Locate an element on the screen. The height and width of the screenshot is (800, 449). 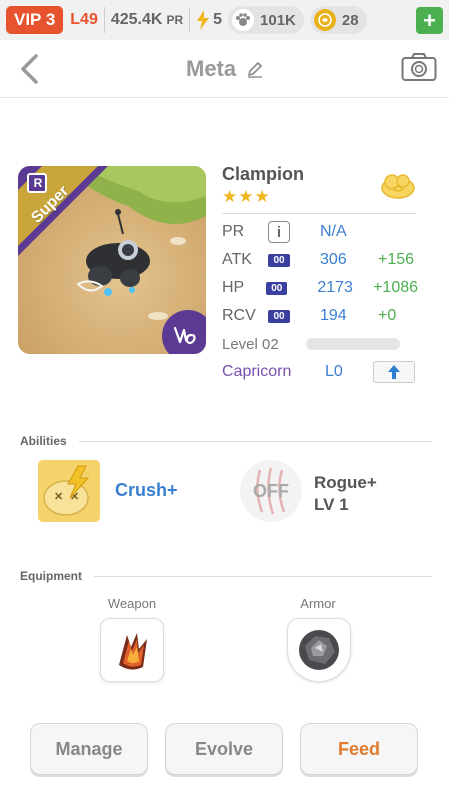
equipment-heading: Equipment is located at coordinates (226, 576).